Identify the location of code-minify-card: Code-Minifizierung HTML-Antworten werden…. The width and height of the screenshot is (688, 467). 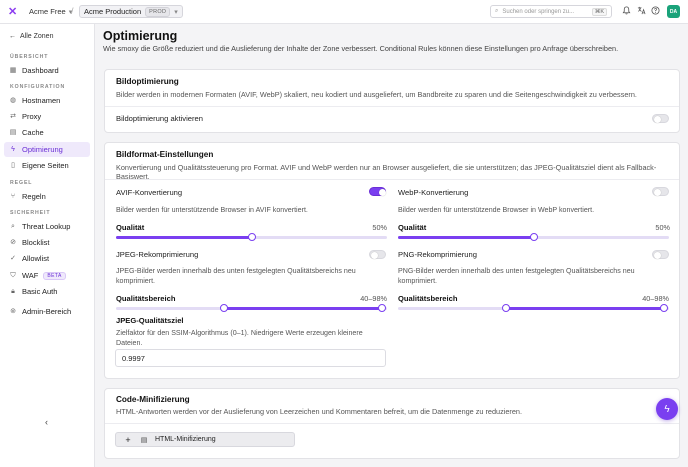
(392, 423).